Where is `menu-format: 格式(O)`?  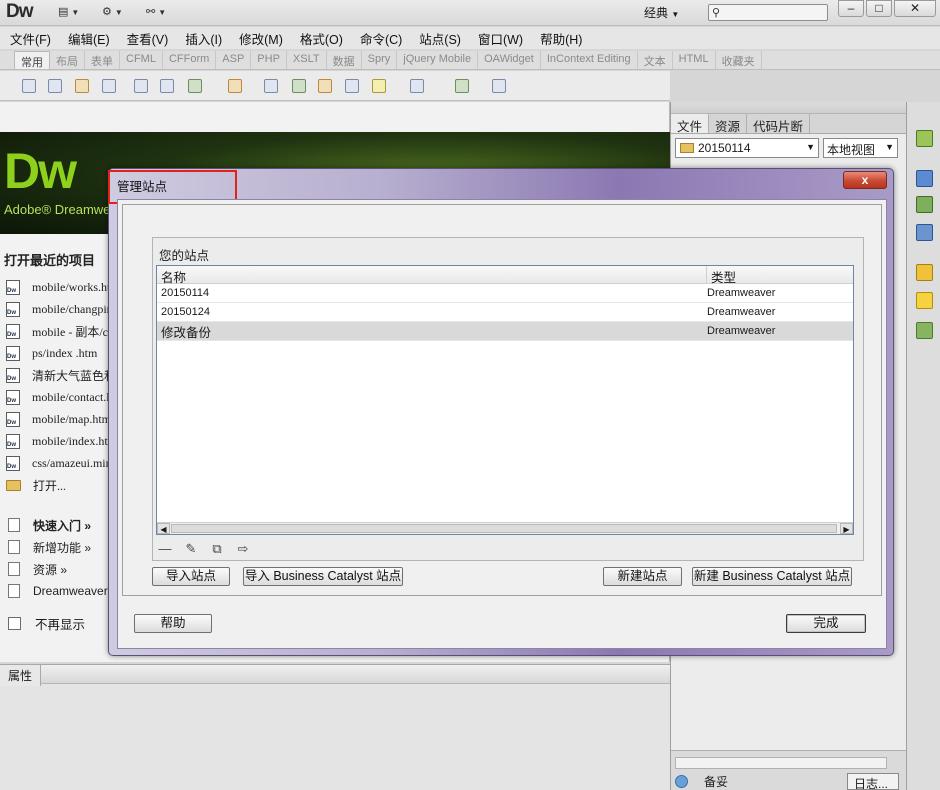
menu-format: 格式(O) is located at coordinates (321, 38).